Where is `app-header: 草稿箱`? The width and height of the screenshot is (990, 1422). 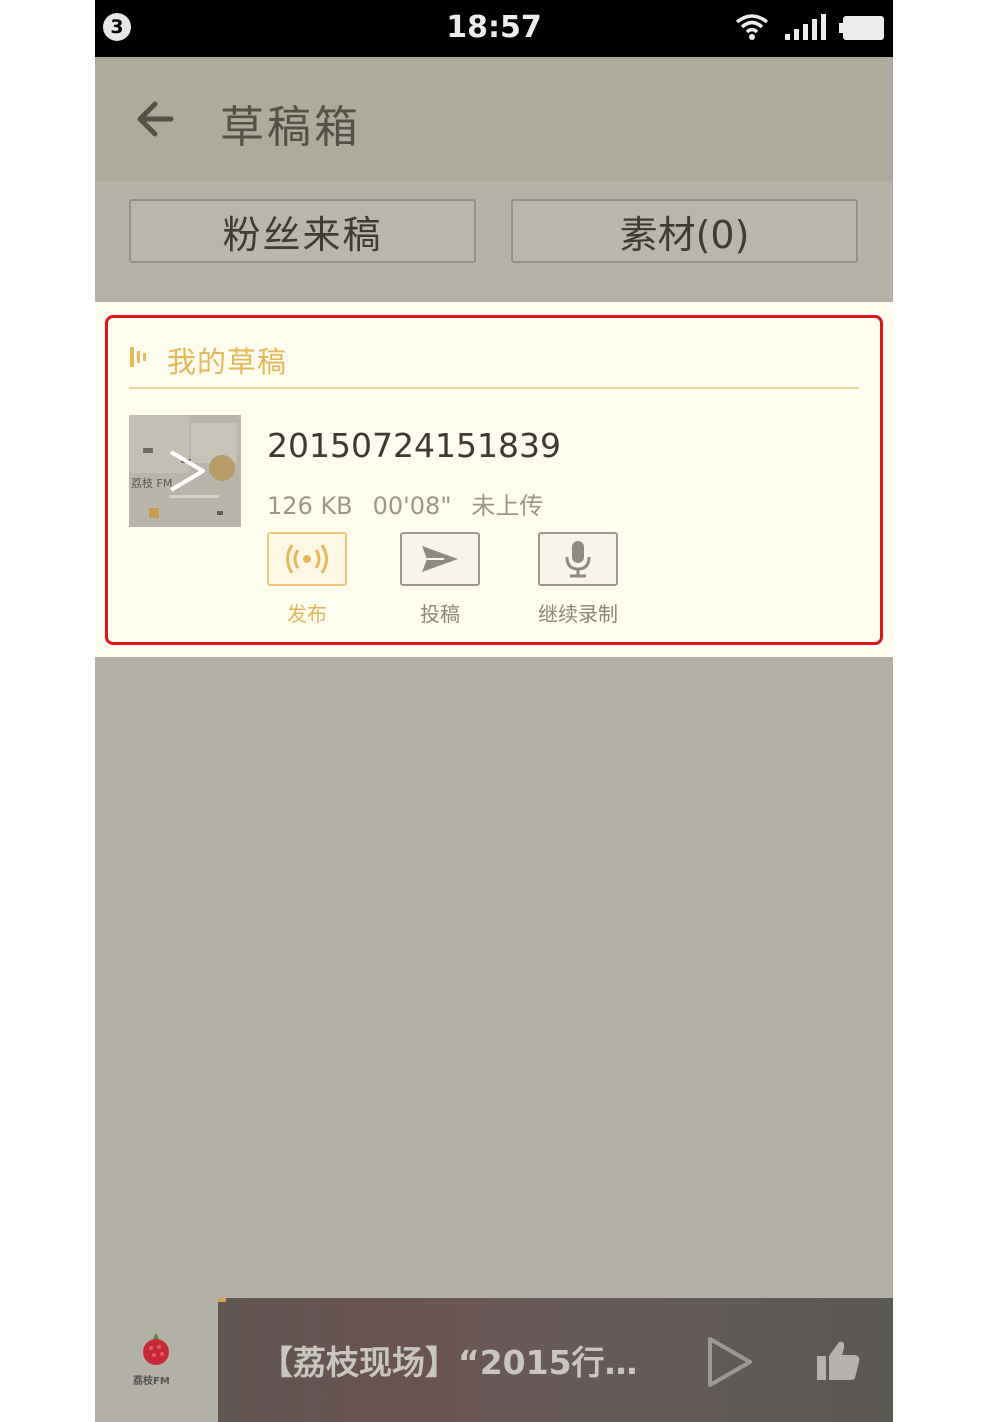
app-header: 草稿箱 is located at coordinates (494, 119).